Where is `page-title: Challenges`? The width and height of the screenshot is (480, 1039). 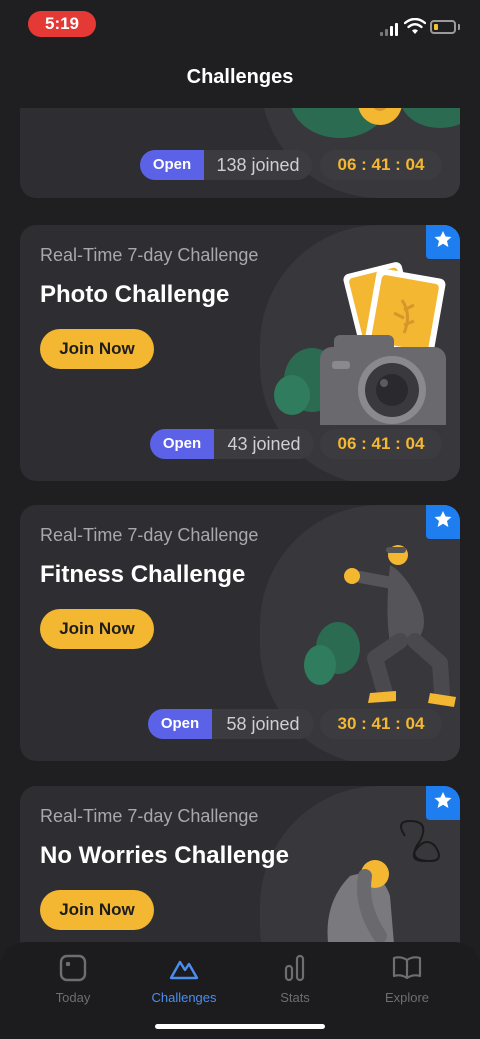
page-title: Challenges is located at coordinates (240, 77).